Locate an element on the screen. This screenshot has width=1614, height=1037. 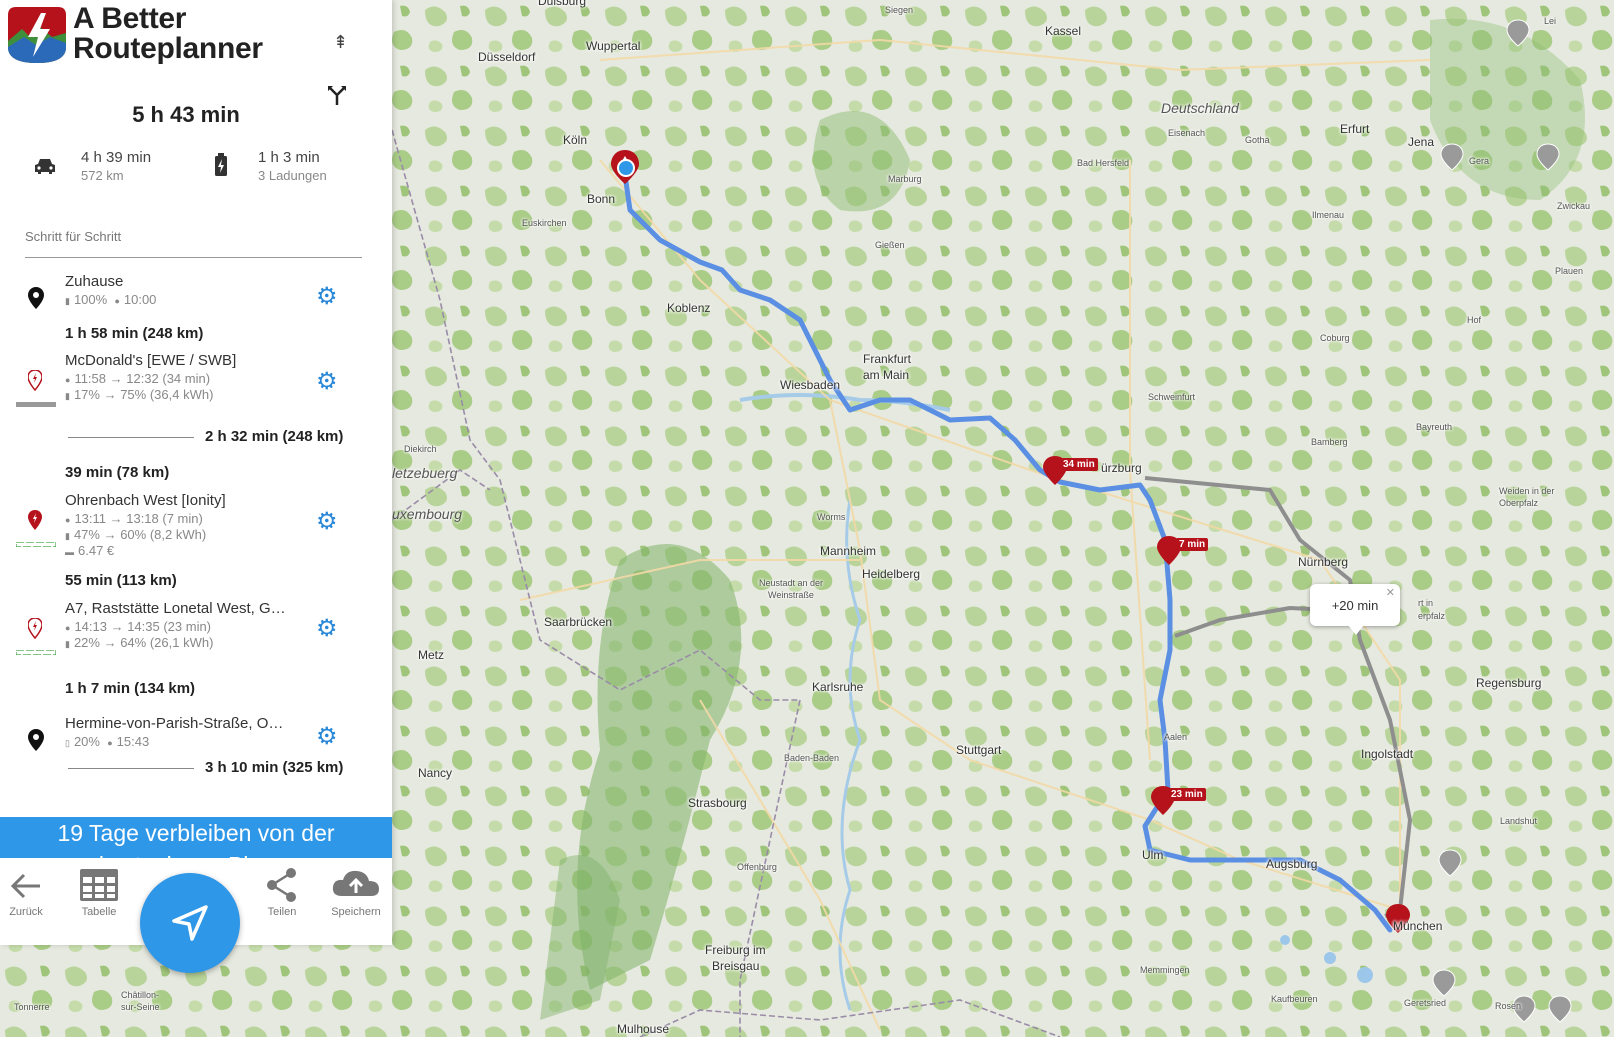
map-label-muenchen: München is located at coordinates (1418, 926).